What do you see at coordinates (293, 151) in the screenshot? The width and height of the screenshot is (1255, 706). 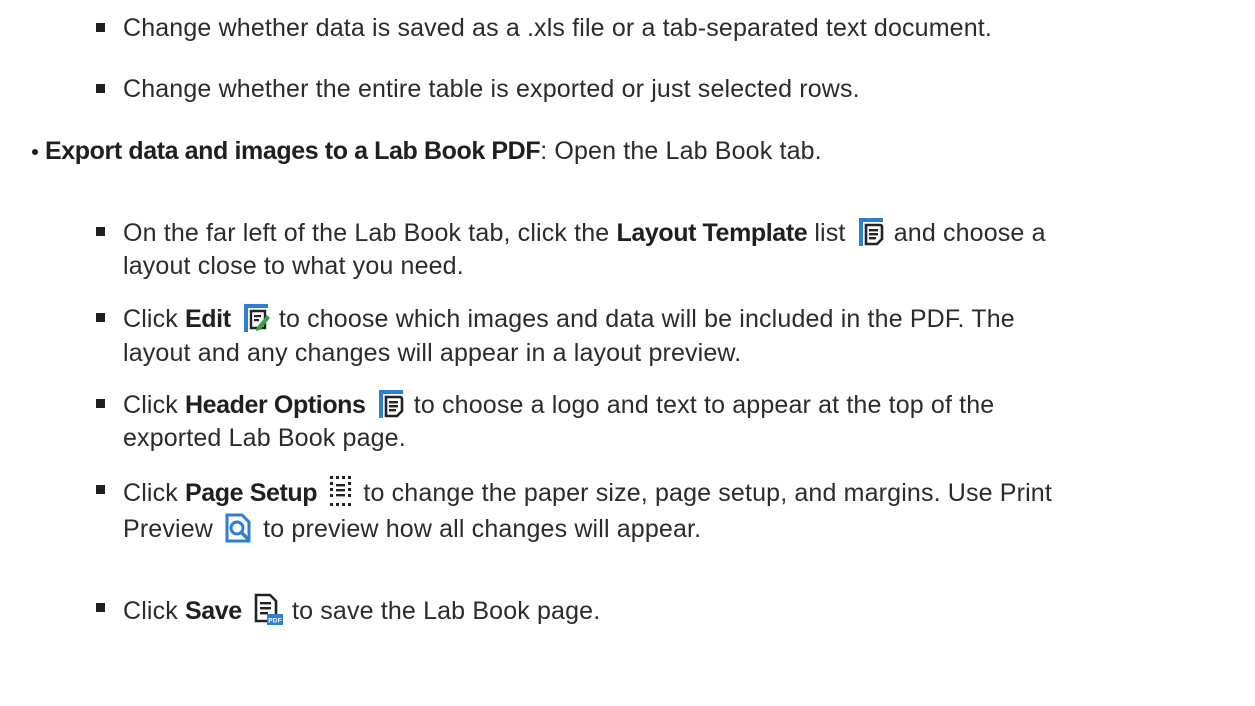 I see `lab-book-heading-bold: Export data and images to a Lab Book PDF` at bounding box center [293, 151].